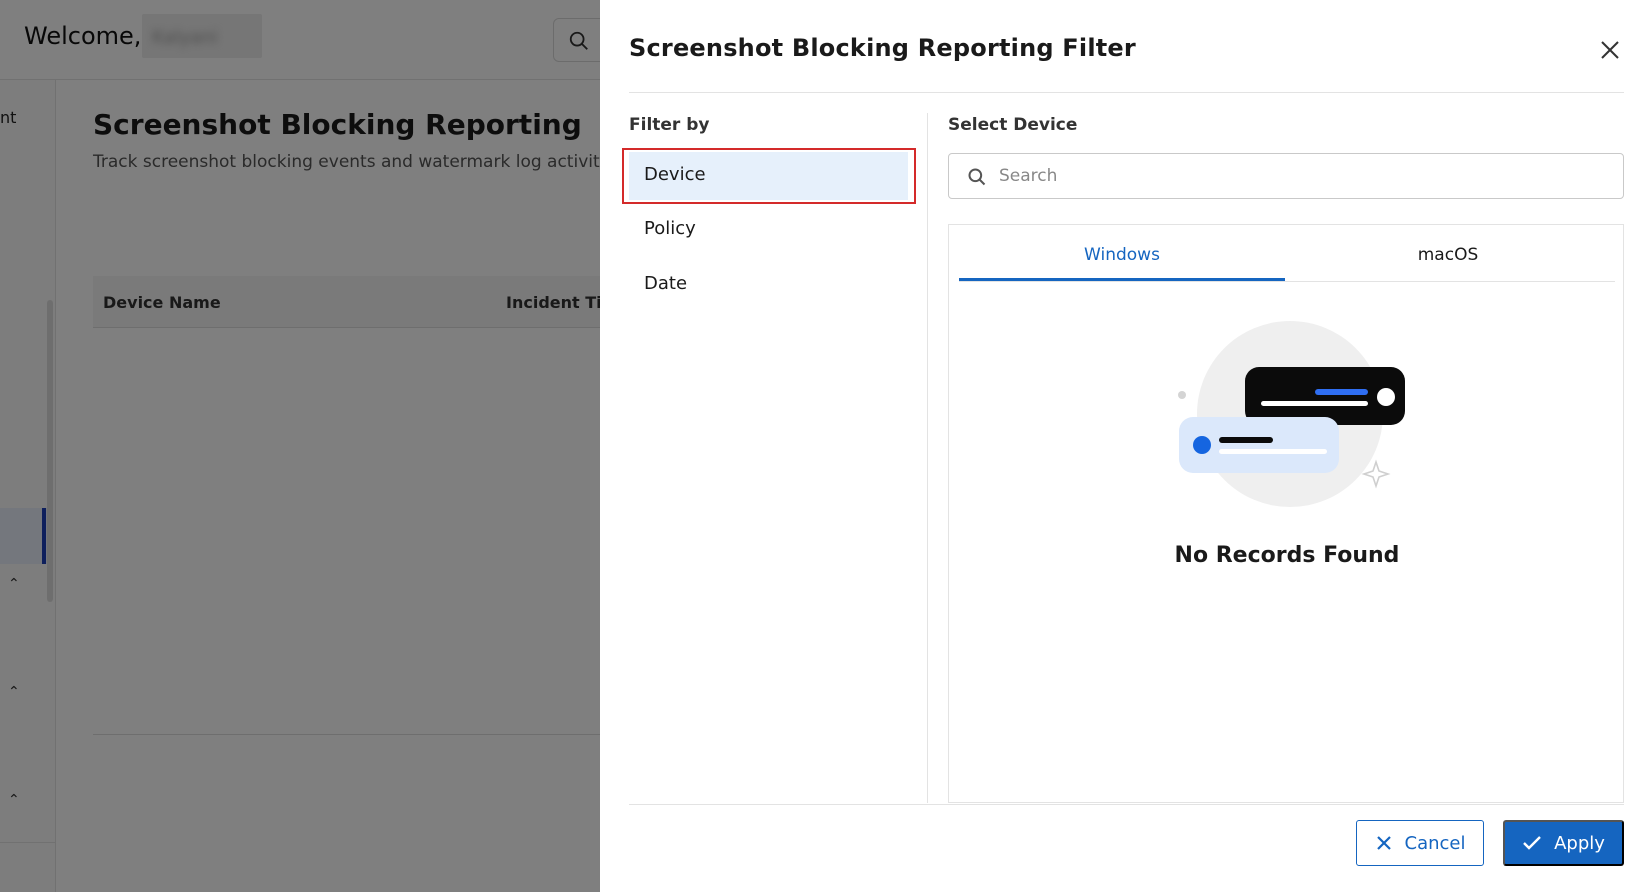 The width and height of the screenshot is (1647, 892). I want to click on tab-macos: macOS, so click(1448, 253).